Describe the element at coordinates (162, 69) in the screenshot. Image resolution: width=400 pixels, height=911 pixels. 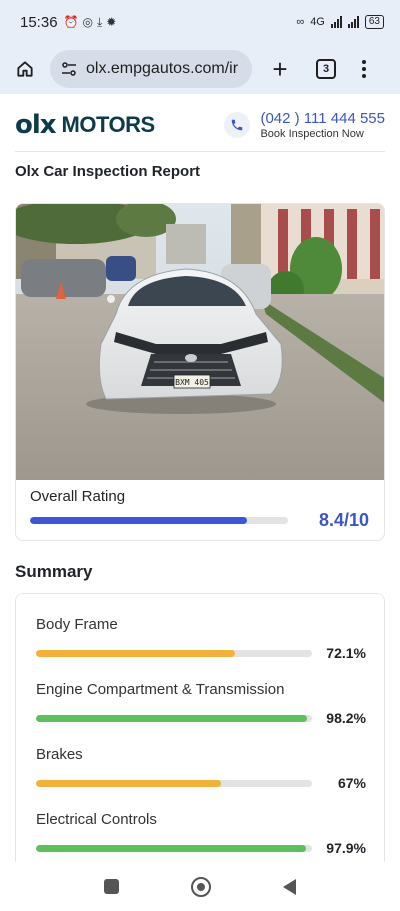
I see `url-text: olx.empgautos.com/ir` at that location.